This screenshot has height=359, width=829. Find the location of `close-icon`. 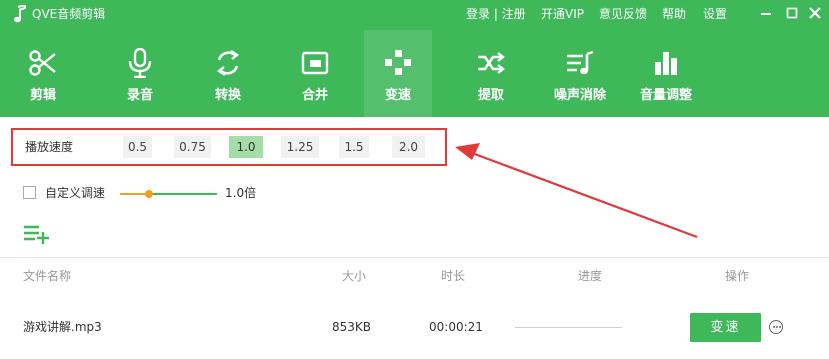

close-icon is located at coordinates (815, 13).